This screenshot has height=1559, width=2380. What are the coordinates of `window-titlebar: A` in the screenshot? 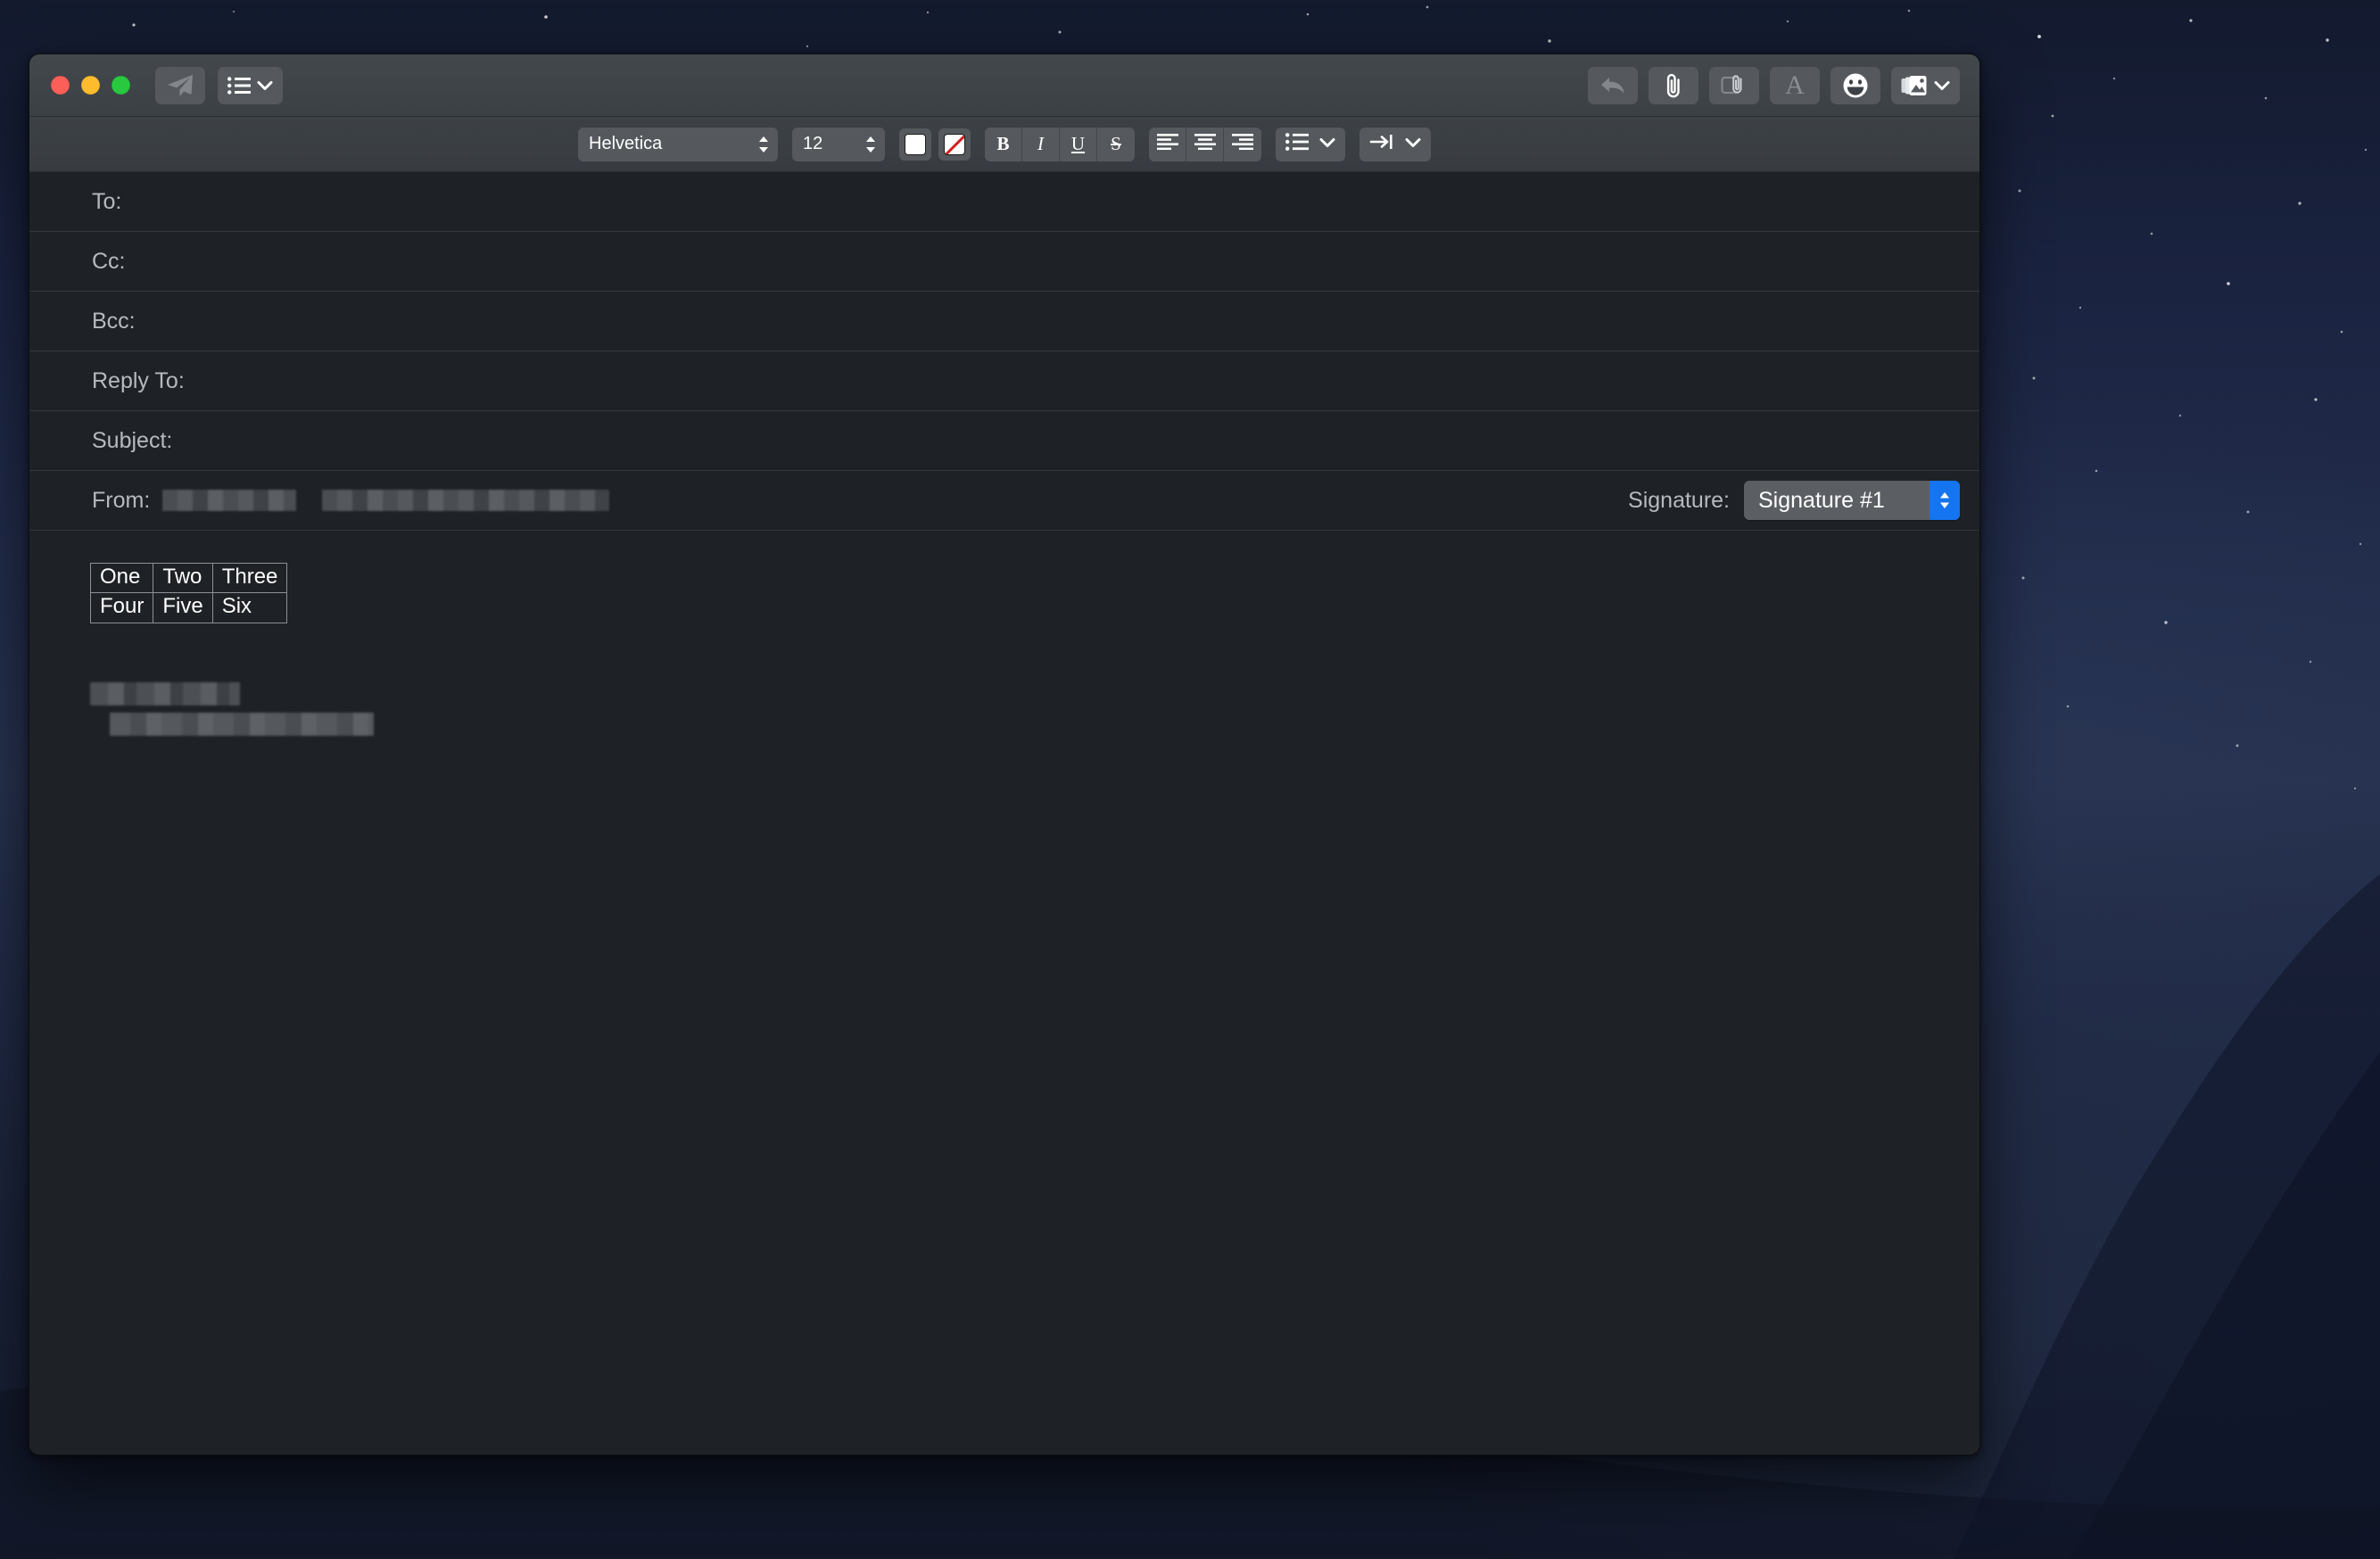 It's located at (1004, 85).